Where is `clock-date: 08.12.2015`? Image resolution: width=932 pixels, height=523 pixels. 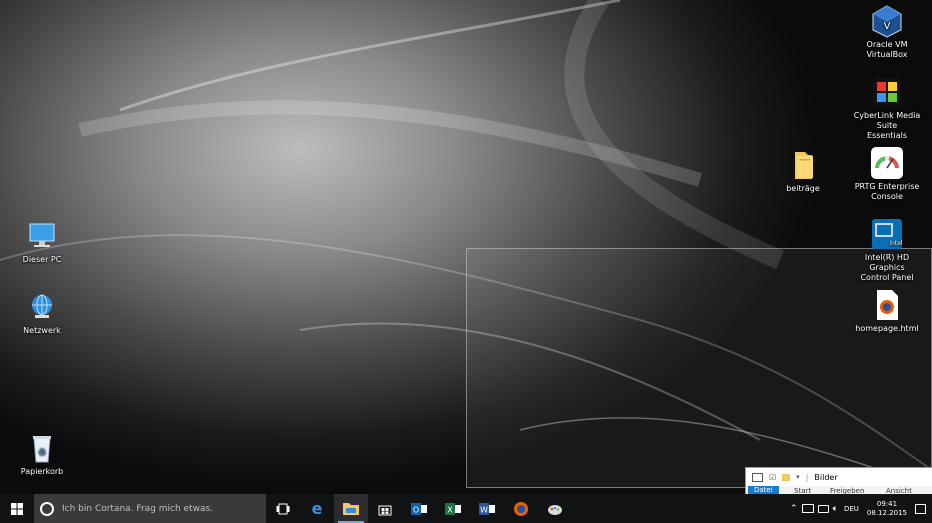 clock-date: 08.12.2015 is located at coordinates (886, 512).